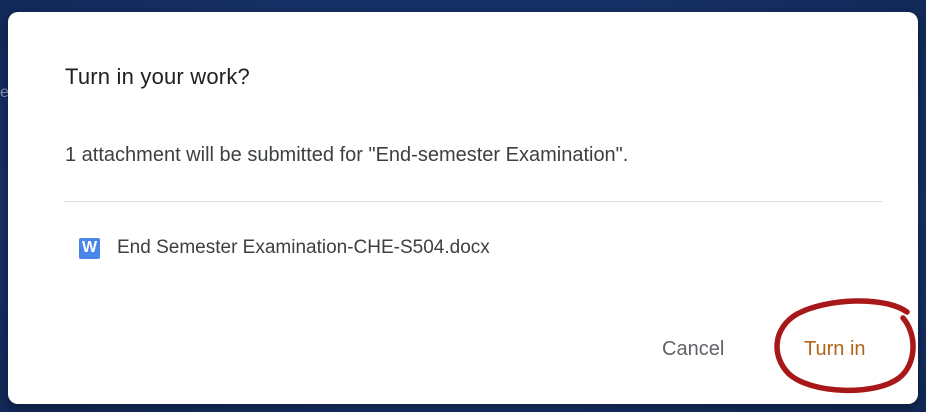 Image resolution: width=926 pixels, height=412 pixels. Describe the element at coordinates (693, 349) in the screenshot. I see `cancel-button: Cancel` at that location.